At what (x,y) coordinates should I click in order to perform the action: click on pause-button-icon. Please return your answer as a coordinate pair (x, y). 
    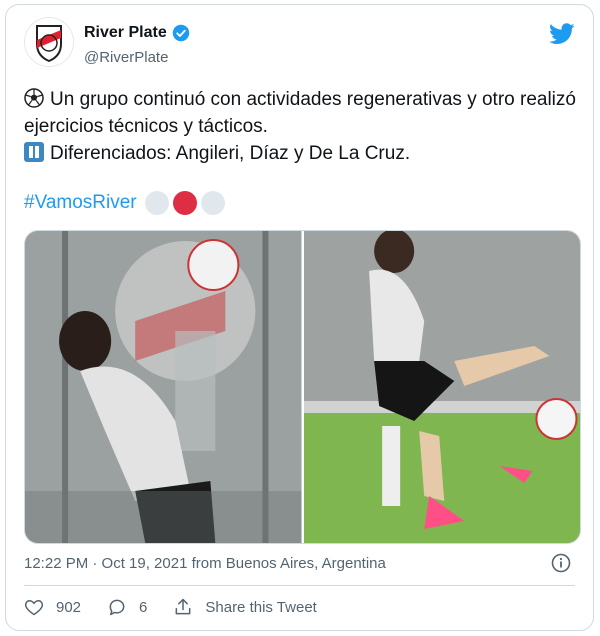
    Looking at the image, I should click on (34, 152).